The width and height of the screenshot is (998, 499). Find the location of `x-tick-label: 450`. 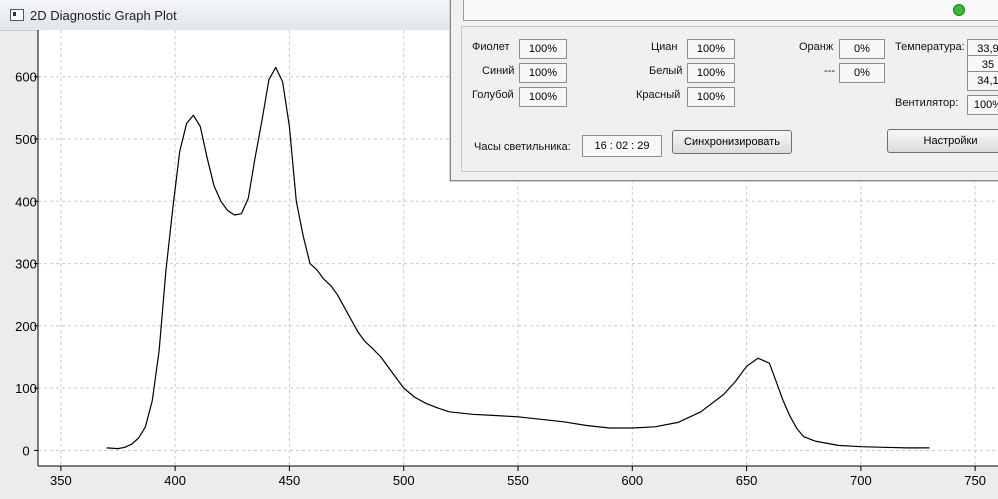

x-tick-label: 450 is located at coordinates (290, 480).